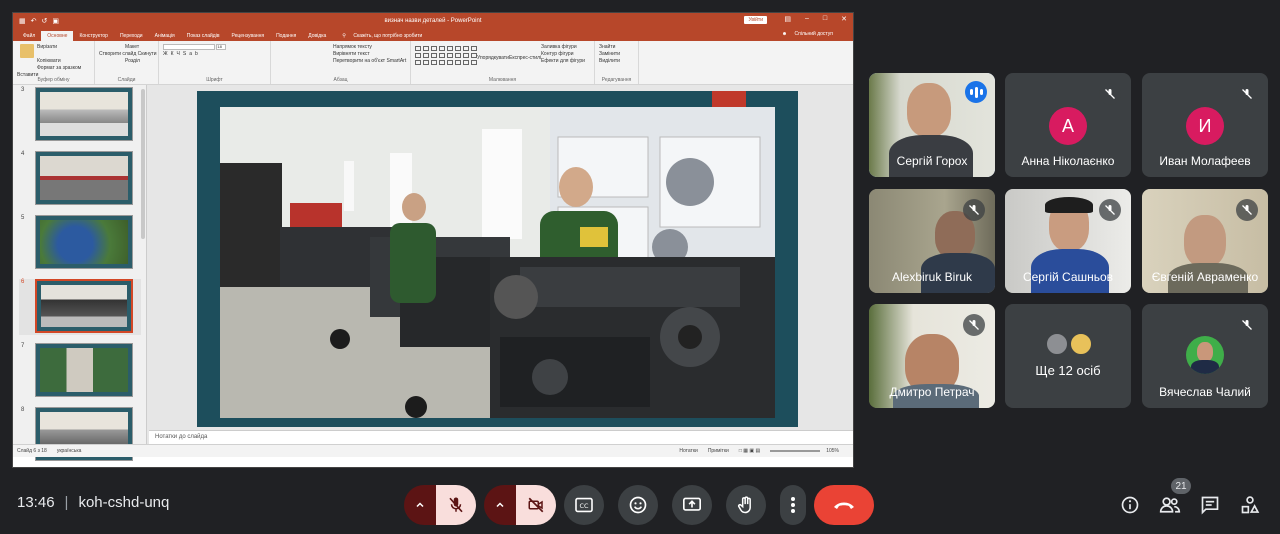 The width and height of the screenshot is (1280, 534). Describe the element at coordinates (825, 18) in the screenshot. I see `maximize-icon: □` at that location.